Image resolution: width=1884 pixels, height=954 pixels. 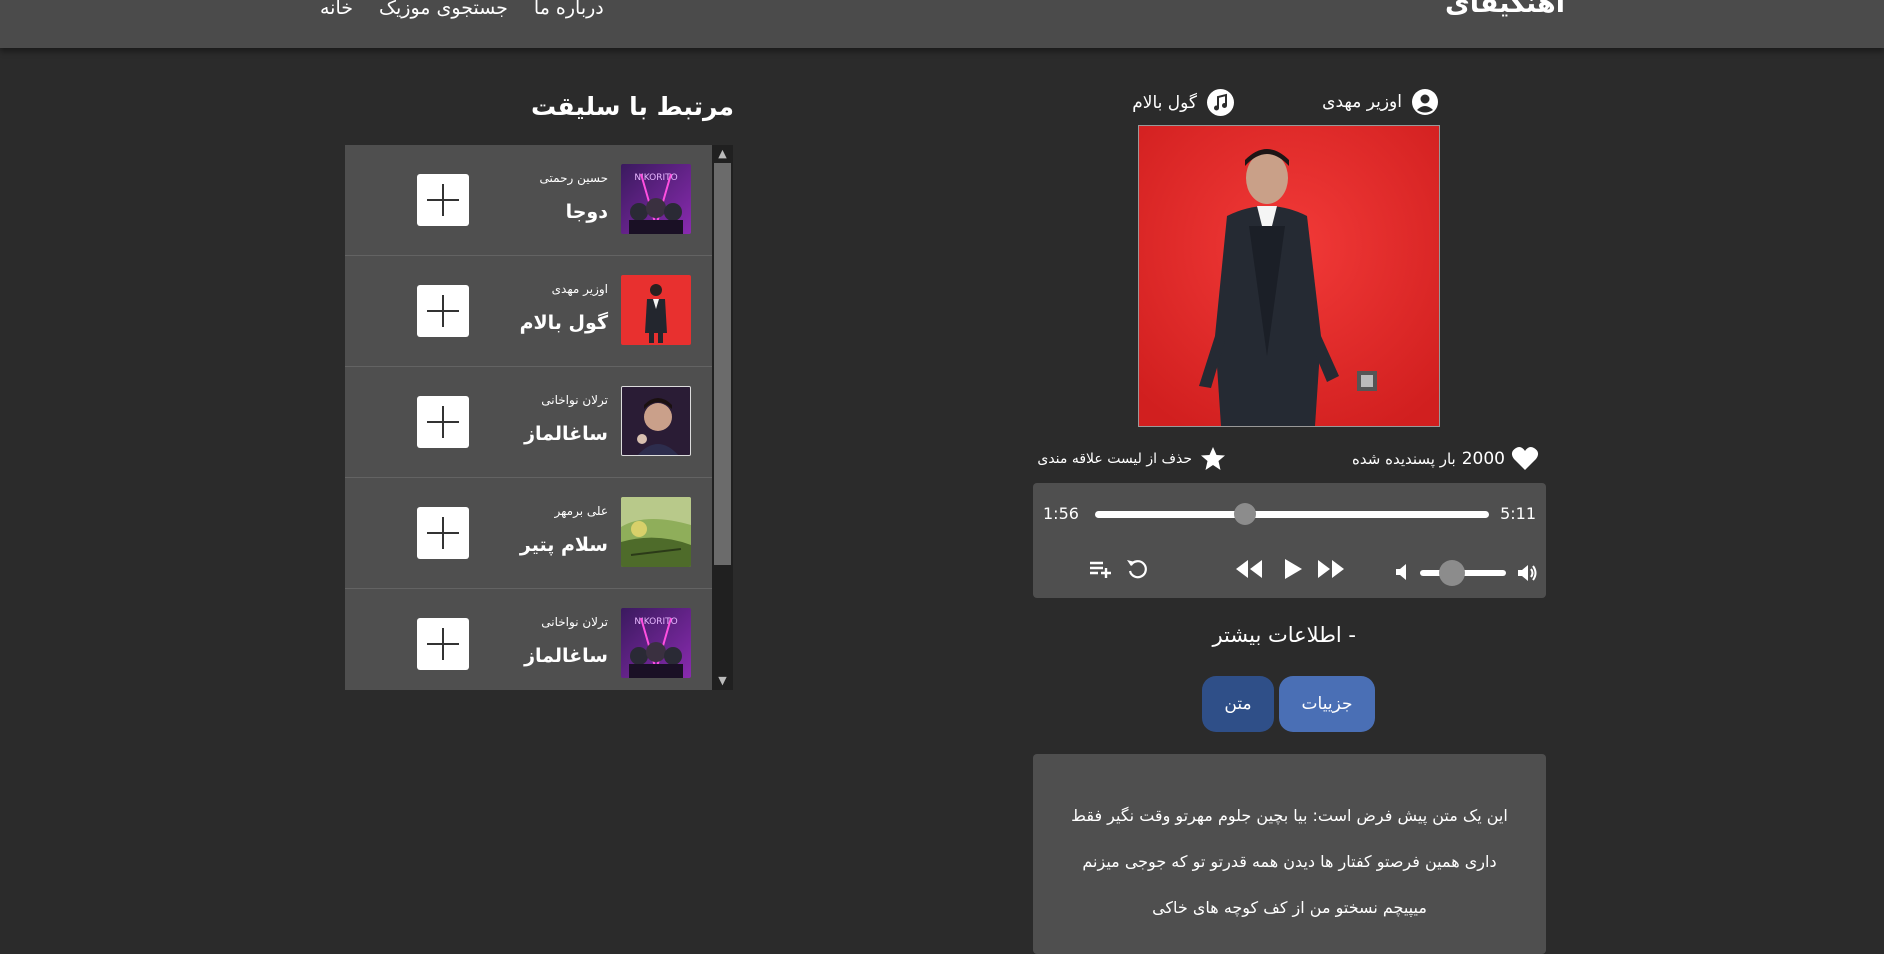 What do you see at coordinates (1137, 571) in the screenshot?
I see `repeat-icon` at bounding box center [1137, 571].